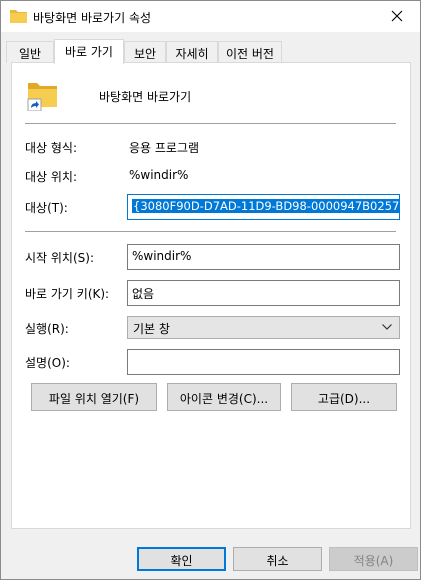  I want to click on start-in-input: %windir%, so click(263, 257).